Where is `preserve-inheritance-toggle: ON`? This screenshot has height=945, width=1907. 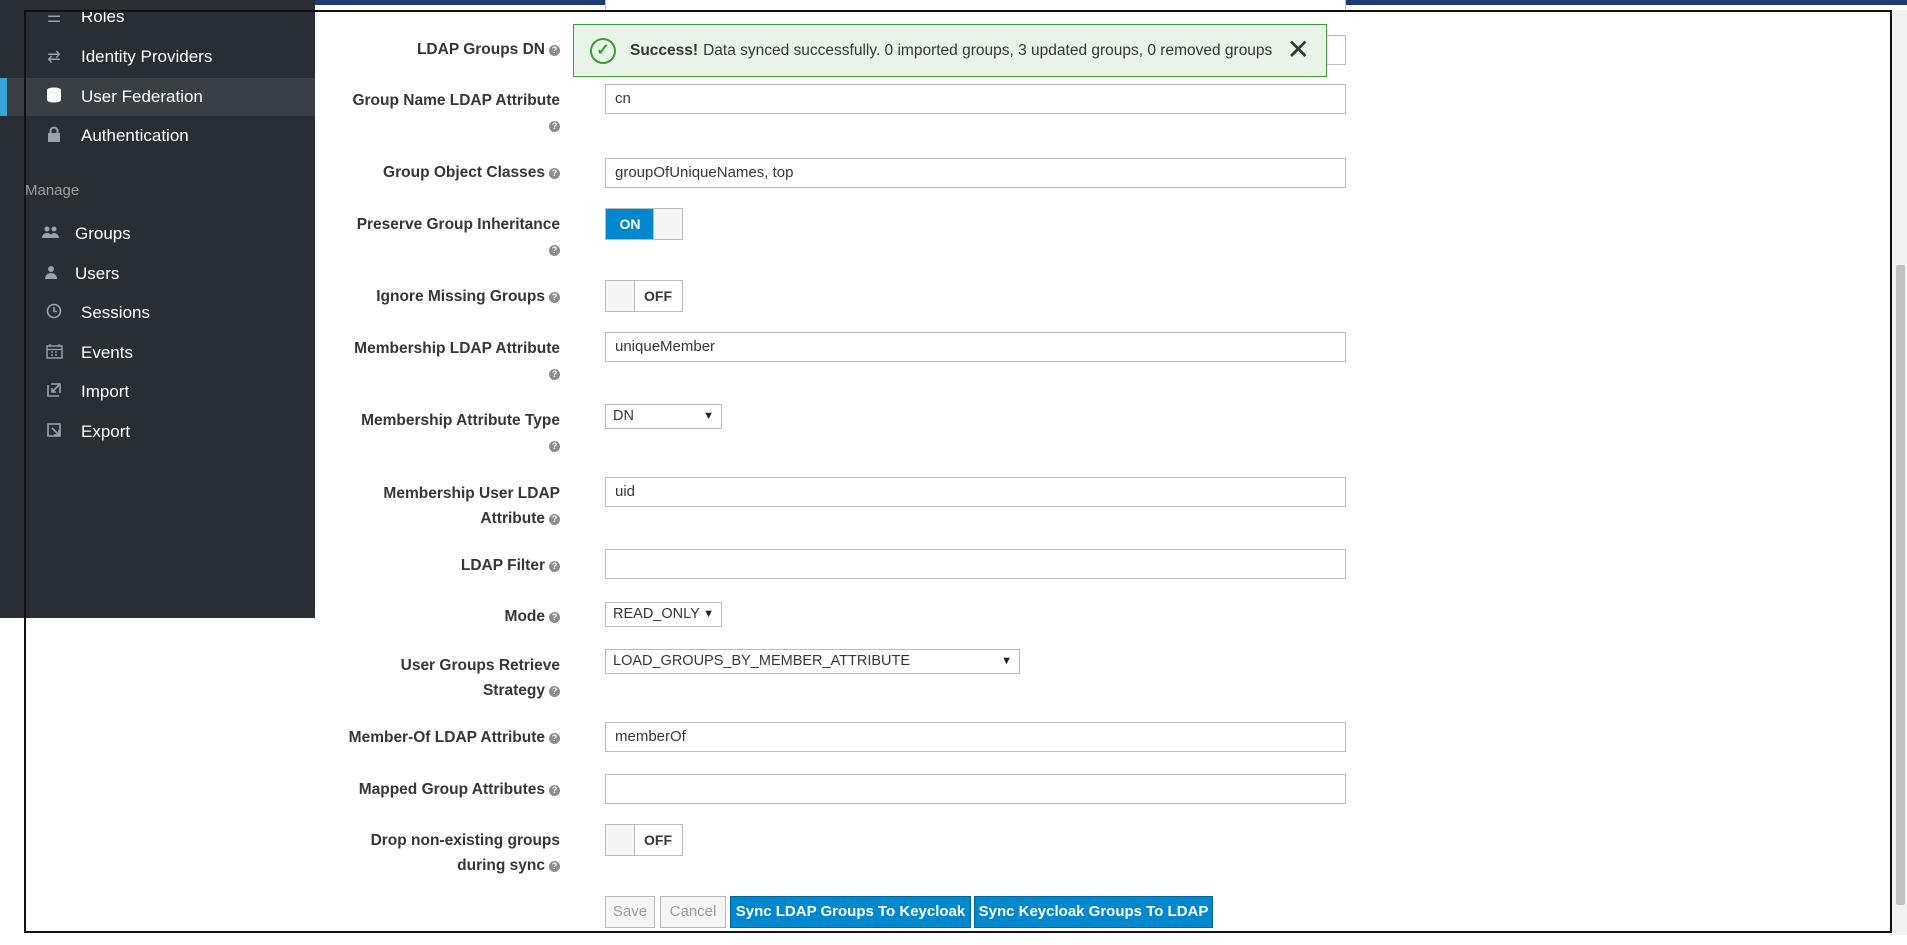
preserve-inheritance-toggle: ON is located at coordinates (644, 224).